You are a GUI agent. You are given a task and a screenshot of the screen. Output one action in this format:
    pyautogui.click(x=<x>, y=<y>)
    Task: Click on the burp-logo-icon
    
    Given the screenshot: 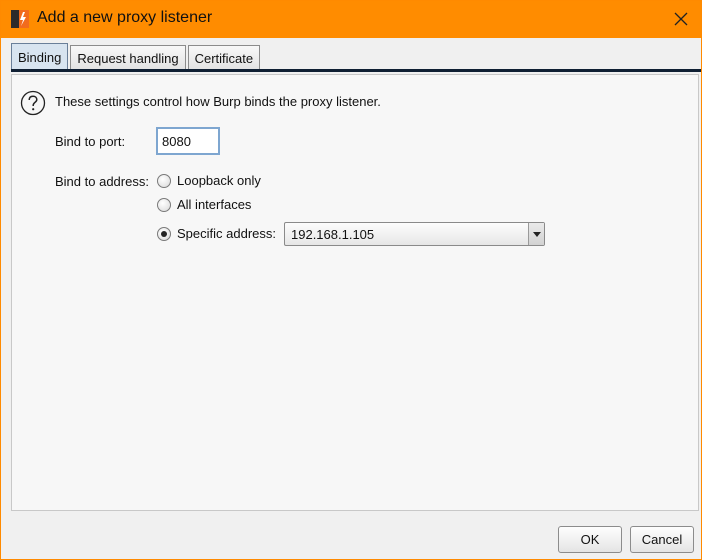 What is the action you would take?
    pyautogui.click(x=20, y=19)
    